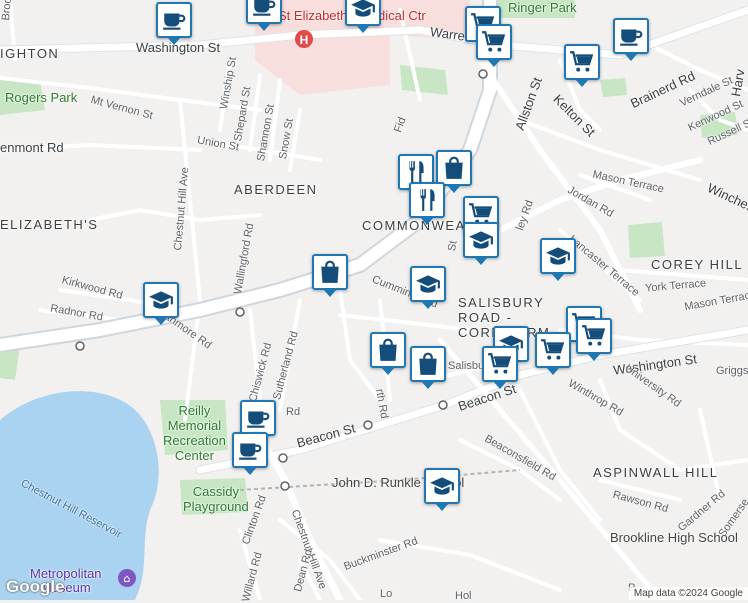 This screenshot has width=748, height=603. I want to click on restaurant-icon, so click(427, 200).